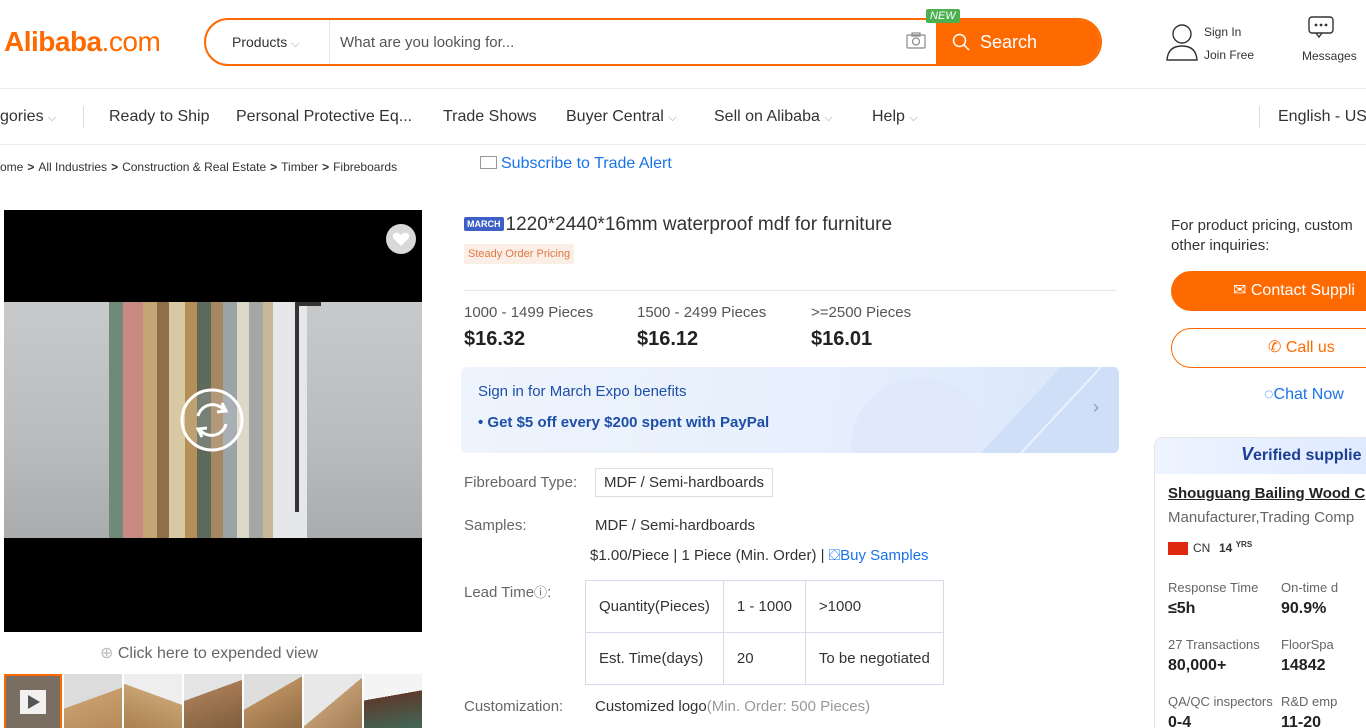  What do you see at coordinates (985, 410) in the screenshot?
I see `banner-decoration` at bounding box center [985, 410].